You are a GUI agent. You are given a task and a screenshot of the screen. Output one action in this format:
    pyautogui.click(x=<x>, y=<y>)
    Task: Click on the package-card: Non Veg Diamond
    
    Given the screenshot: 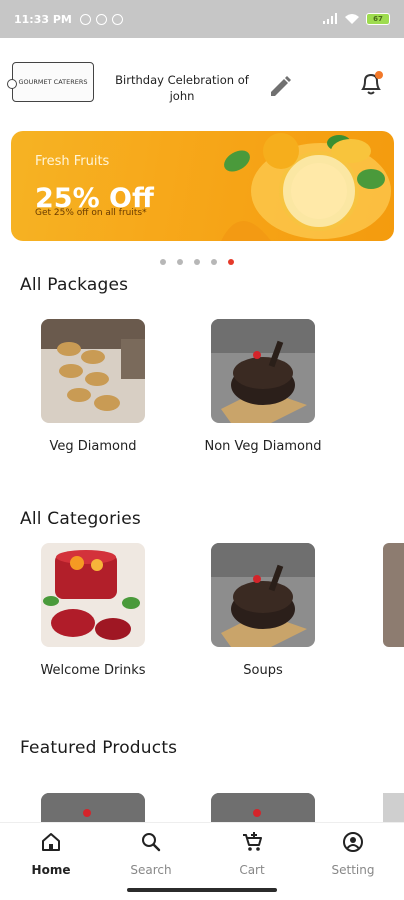 What is the action you would take?
    pyautogui.click(x=263, y=388)
    